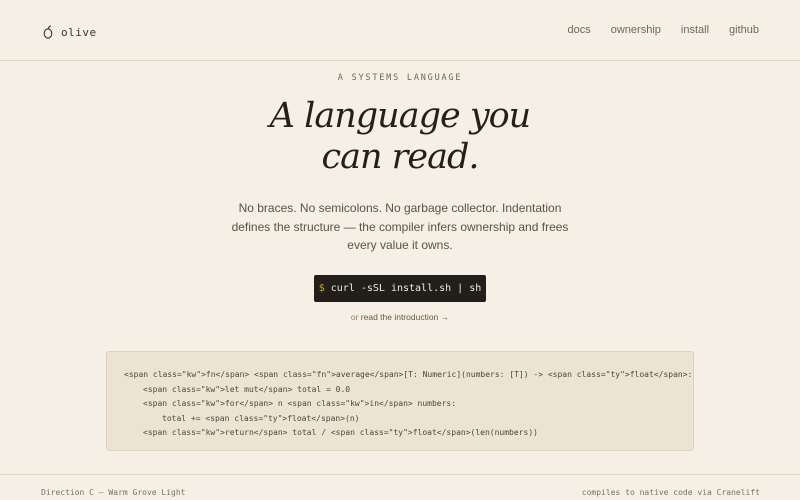 This screenshot has height=500, width=800. Describe the element at coordinates (79, 32) in the screenshot. I see `brand-name: olive` at that location.